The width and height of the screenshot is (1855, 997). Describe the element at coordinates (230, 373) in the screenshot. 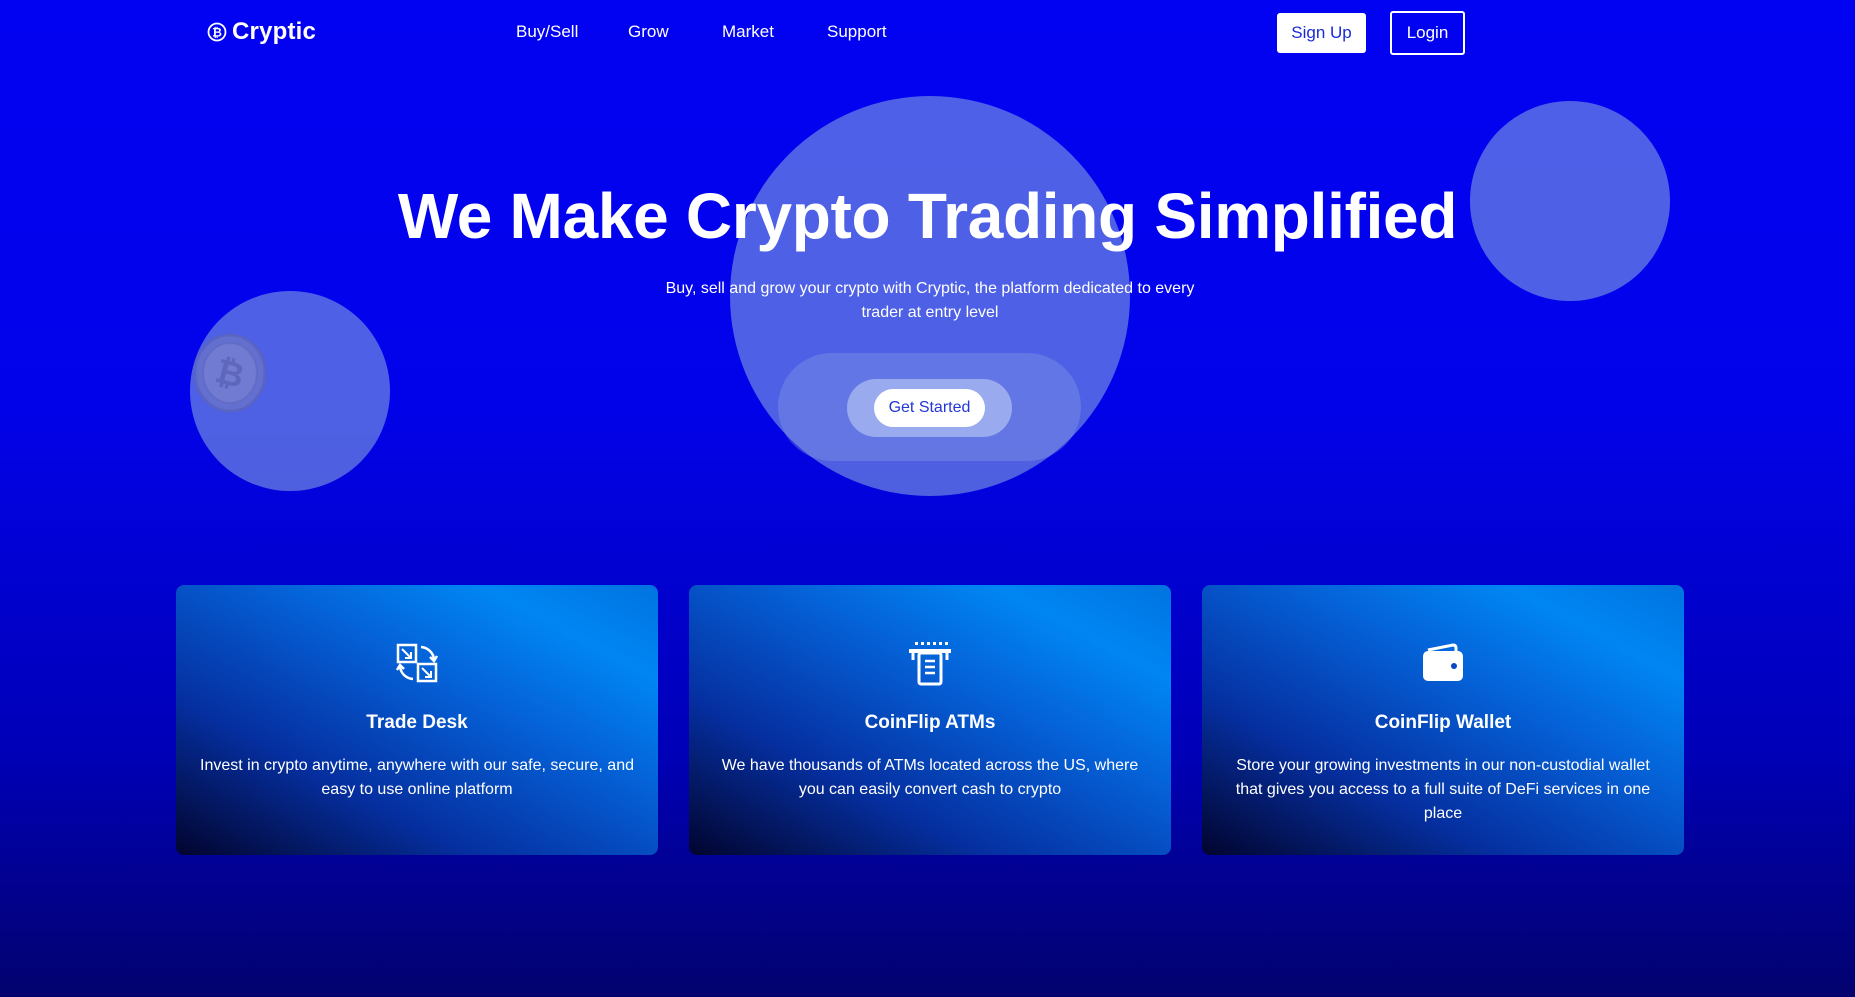

I see `bitcoin-coin-icon: ₿` at that location.